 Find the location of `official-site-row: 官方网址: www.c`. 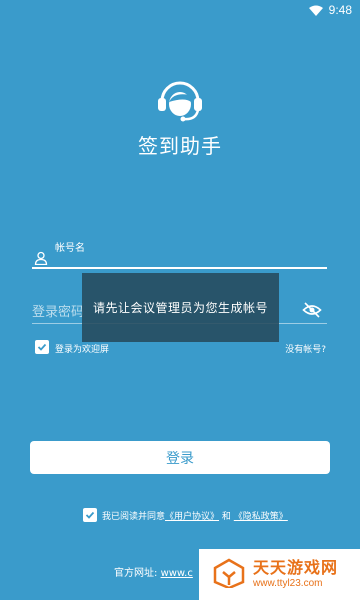

official-site-row: 官方网址: www.c is located at coordinates (153, 571).